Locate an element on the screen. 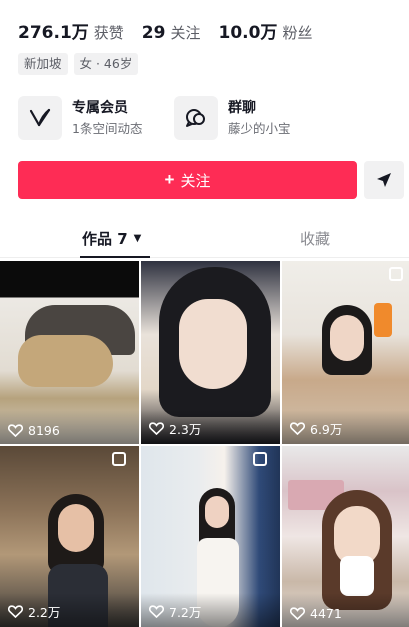 The image size is (409, 627). video-like-count: 2.2万 is located at coordinates (34, 611).